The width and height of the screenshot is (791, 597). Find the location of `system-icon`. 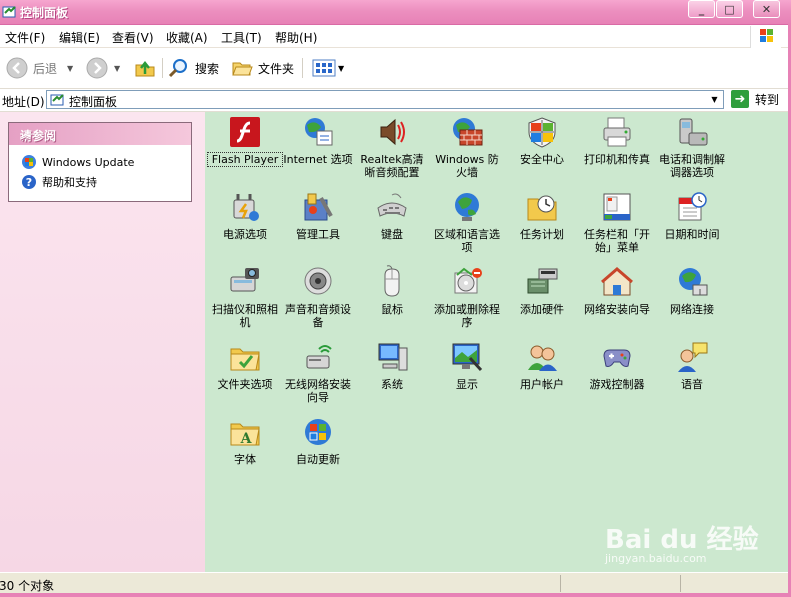

system-icon is located at coordinates (393, 357).